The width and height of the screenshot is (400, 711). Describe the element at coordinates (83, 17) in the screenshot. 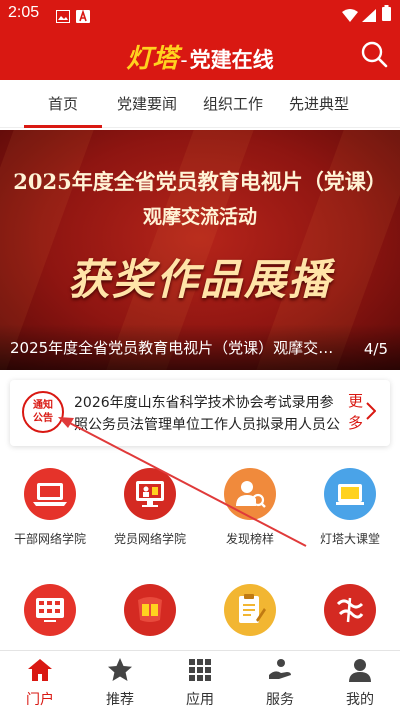

I see `font-notification-icon` at that location.